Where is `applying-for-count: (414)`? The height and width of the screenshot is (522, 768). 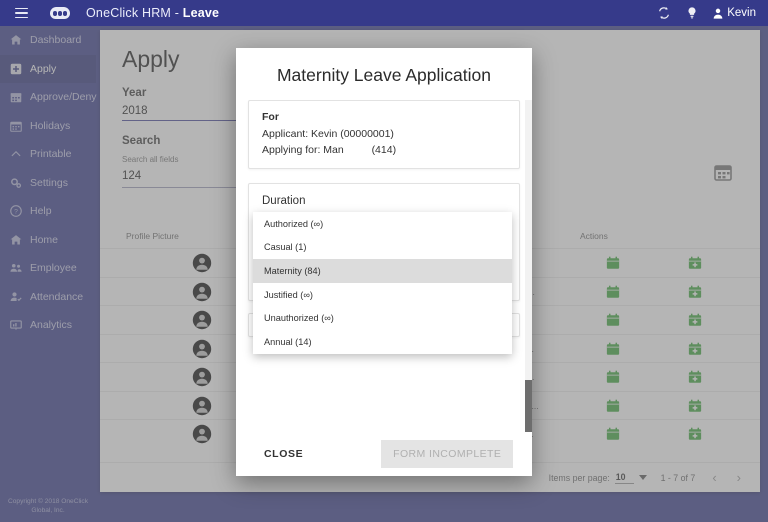 applying-for-count: (414) is located at coordinates (384, 150).